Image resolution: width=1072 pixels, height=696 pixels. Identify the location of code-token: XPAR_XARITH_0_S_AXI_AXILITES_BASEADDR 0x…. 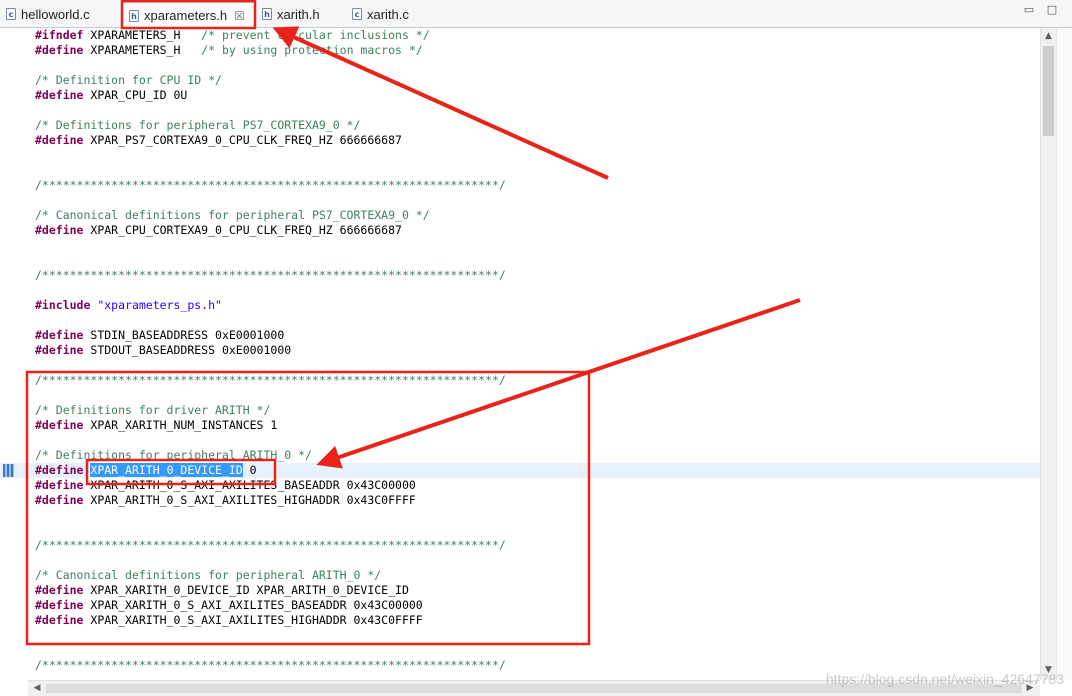
(253, 605).